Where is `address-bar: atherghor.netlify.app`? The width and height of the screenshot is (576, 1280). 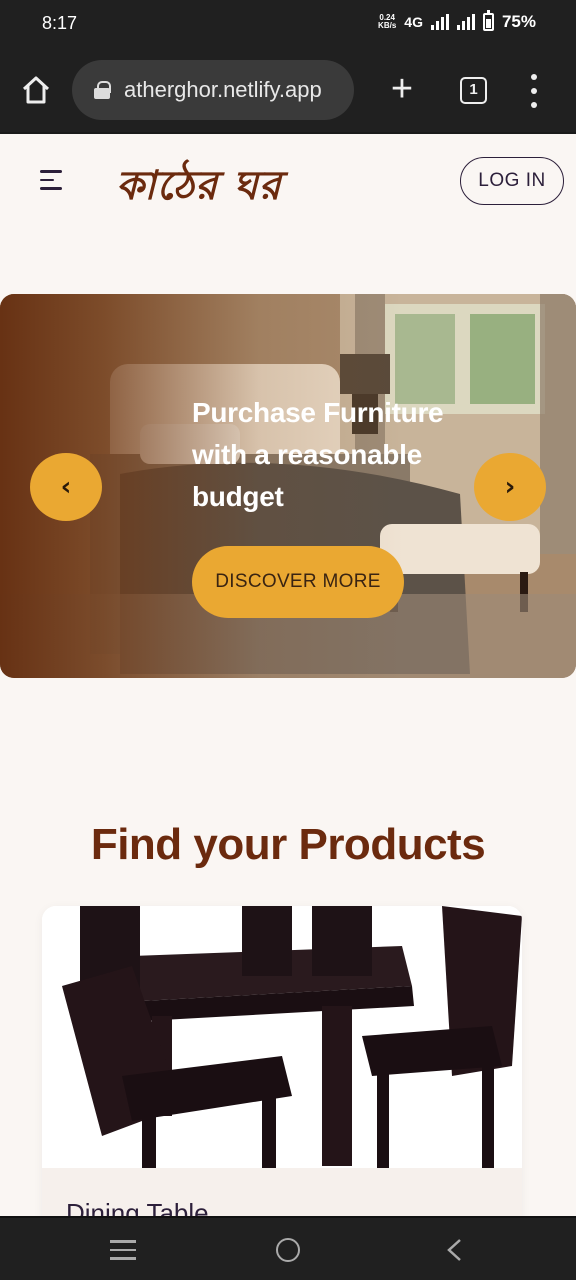
address-bar: atherghor.netlify.app is located at coordinates (213, 90).